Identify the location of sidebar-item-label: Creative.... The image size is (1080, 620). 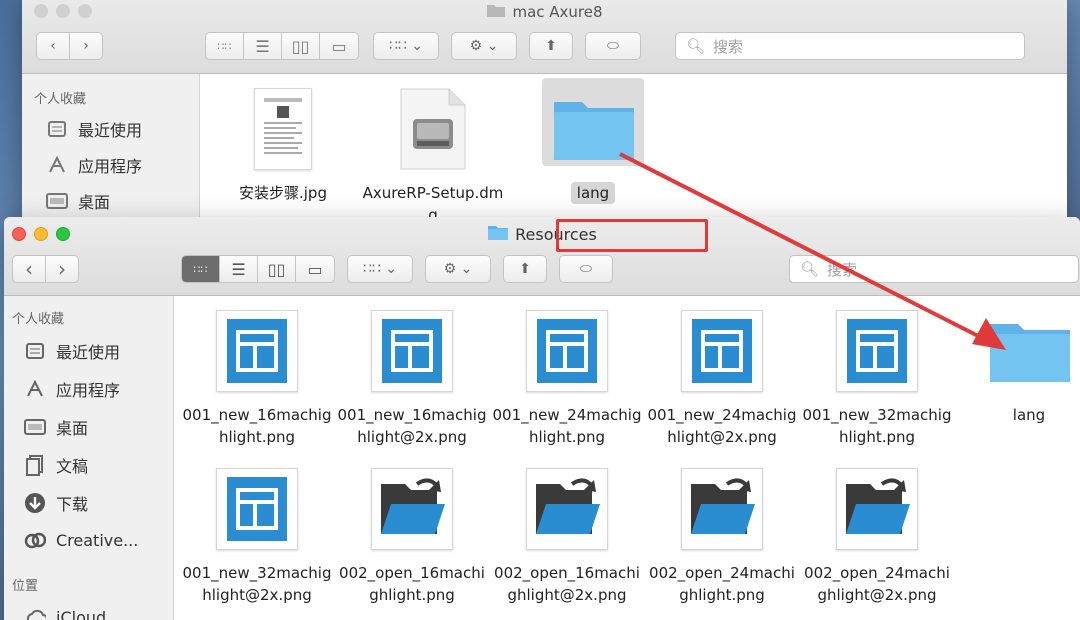
(97, 540).